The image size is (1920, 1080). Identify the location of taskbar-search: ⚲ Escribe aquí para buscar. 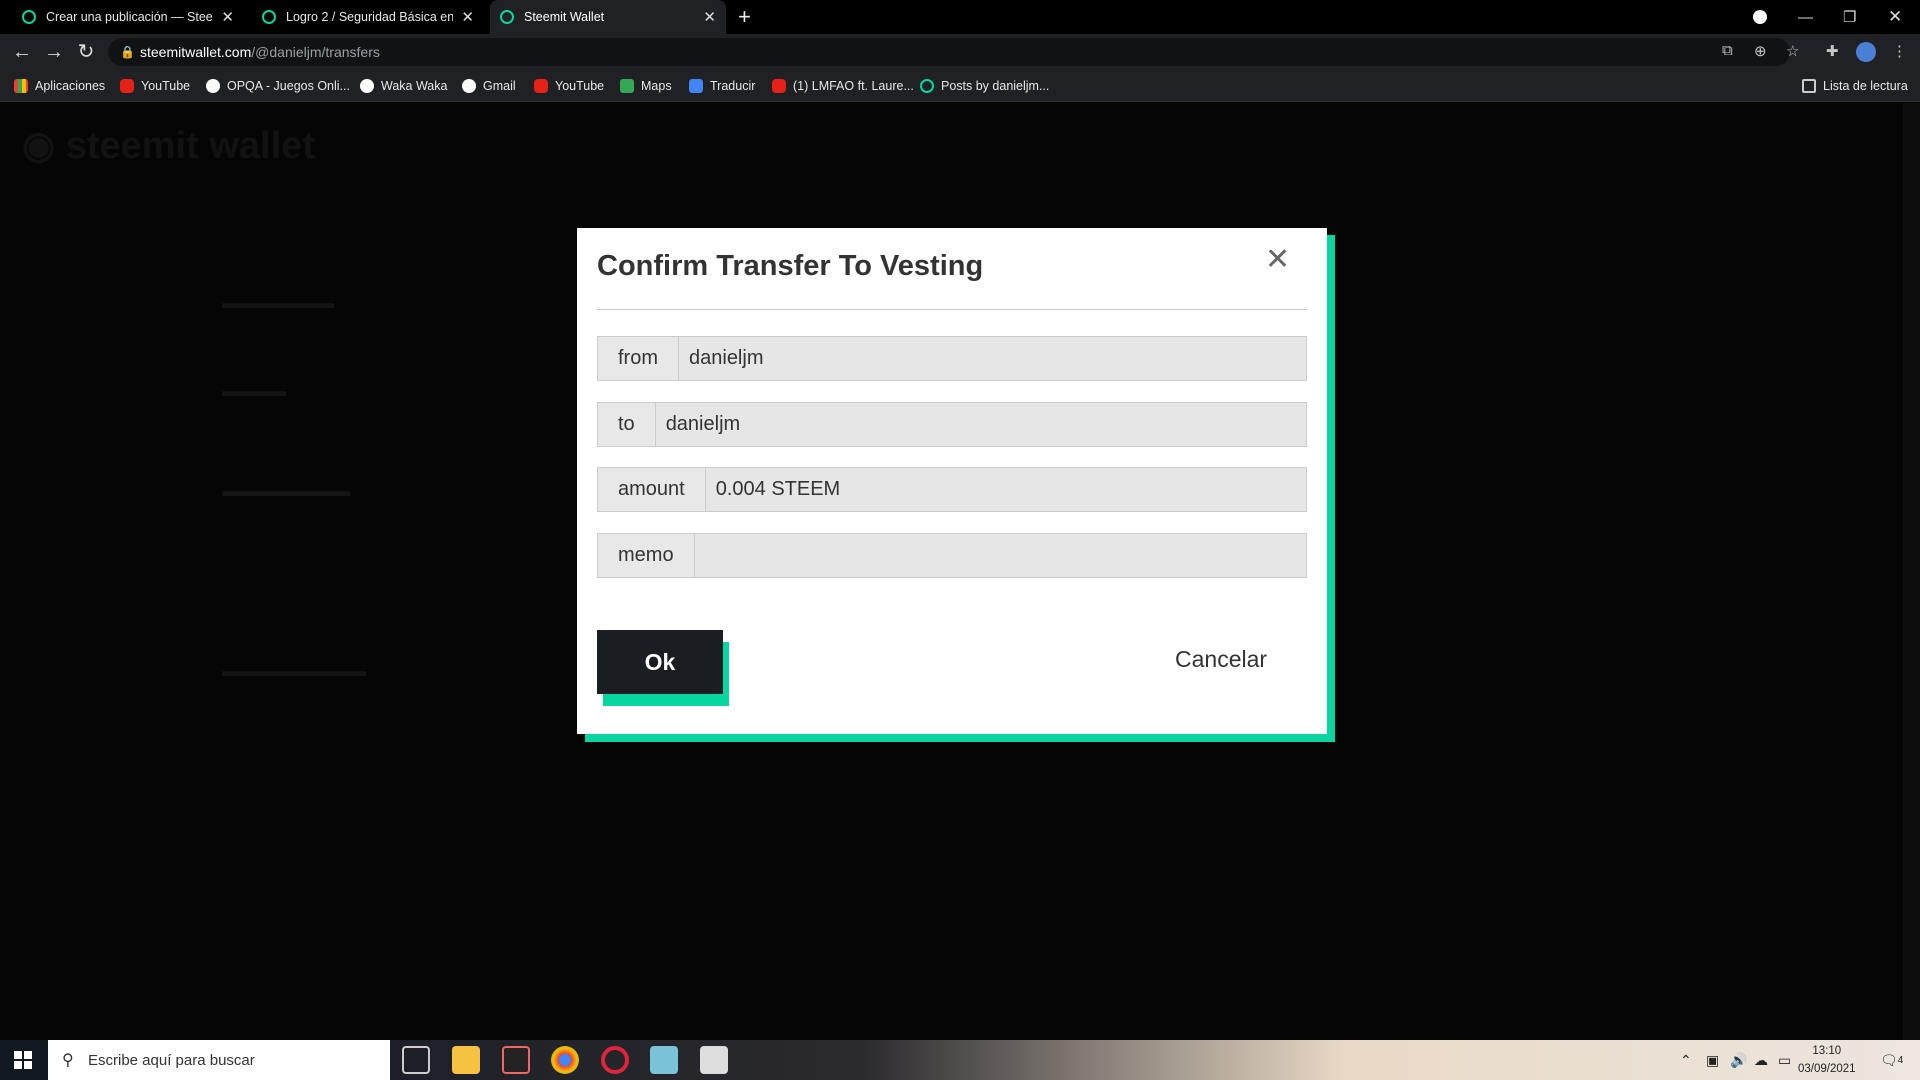
(219, 1060).